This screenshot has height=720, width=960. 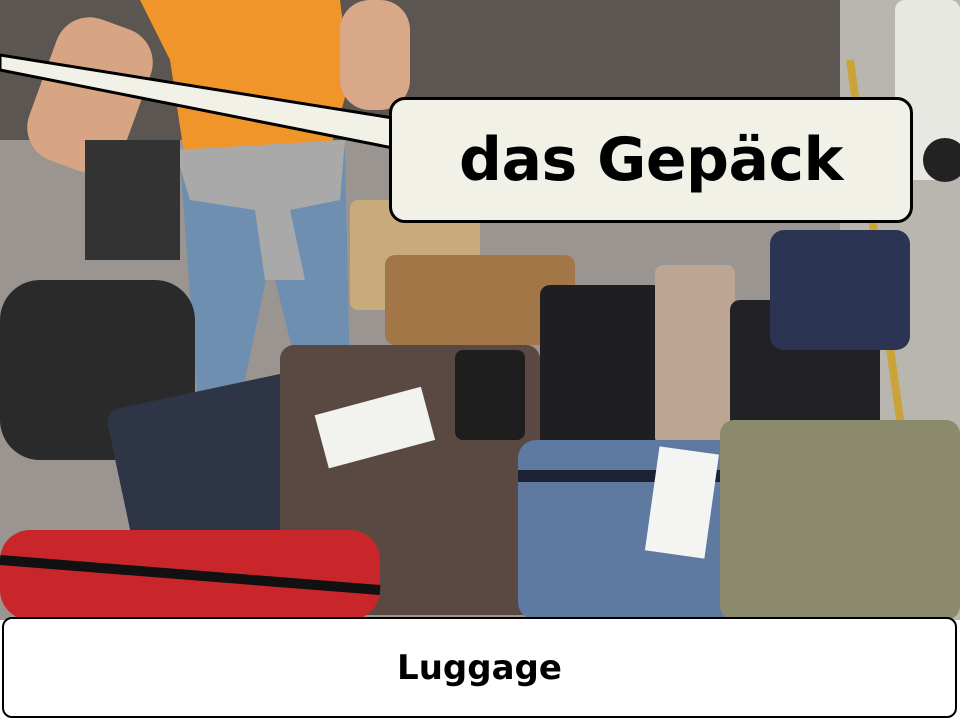 I want to click on suitcase-handle, so click(x=490, y=395).